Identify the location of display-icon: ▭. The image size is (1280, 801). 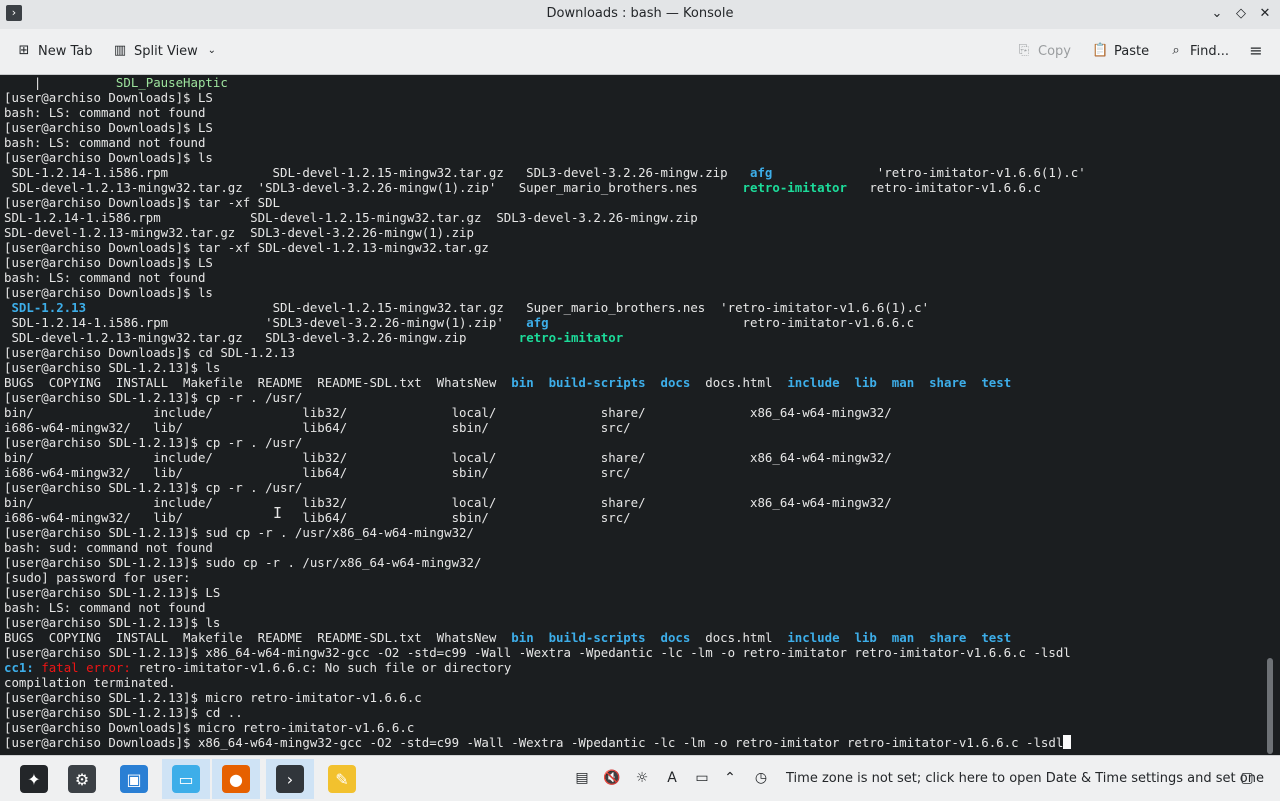
(702, 778).